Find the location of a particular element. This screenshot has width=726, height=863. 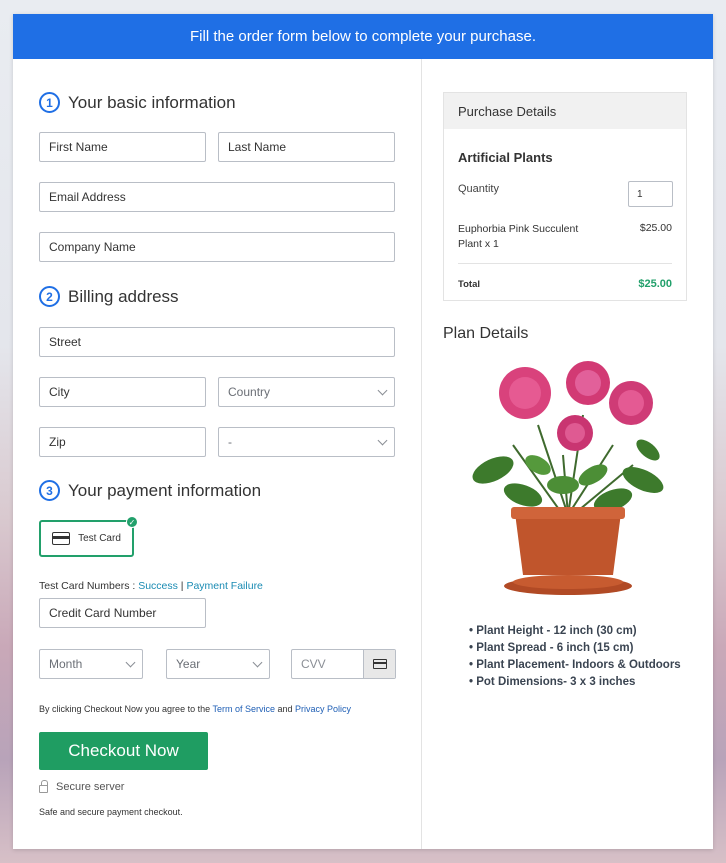

last-name-input: Last Name is located at coordinates (306, 147).